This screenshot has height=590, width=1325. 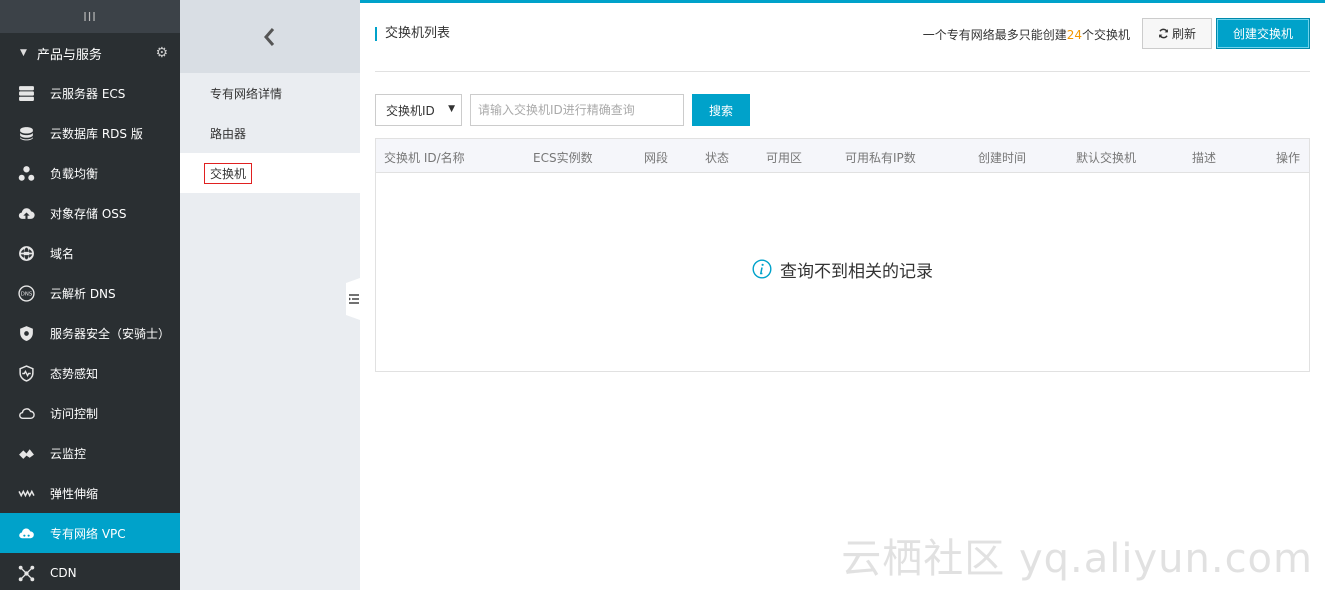 I want to click on subnav-item-label: 路由器, so click(x=228, y=133).